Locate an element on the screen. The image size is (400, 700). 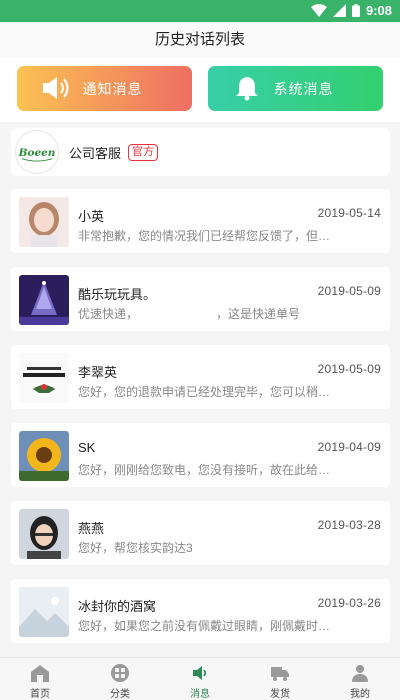
signal-icon is located at coordinates (339, 10).